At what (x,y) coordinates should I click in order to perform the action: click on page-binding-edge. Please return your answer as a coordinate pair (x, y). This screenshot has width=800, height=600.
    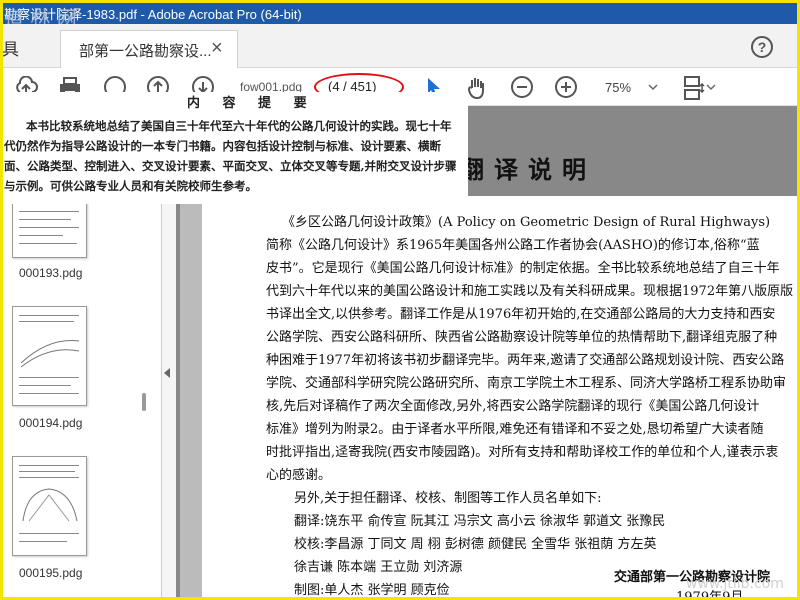
    Looking at the image, I should click on (191, 398).